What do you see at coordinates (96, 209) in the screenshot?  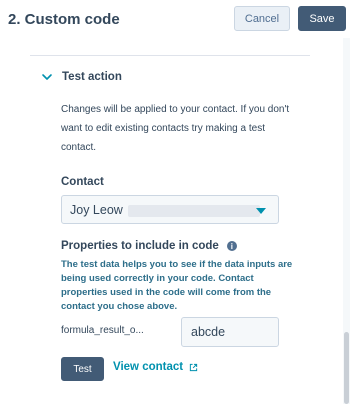 I see `contact-select-value: Joy Leow` at bounding box center [96, 209].